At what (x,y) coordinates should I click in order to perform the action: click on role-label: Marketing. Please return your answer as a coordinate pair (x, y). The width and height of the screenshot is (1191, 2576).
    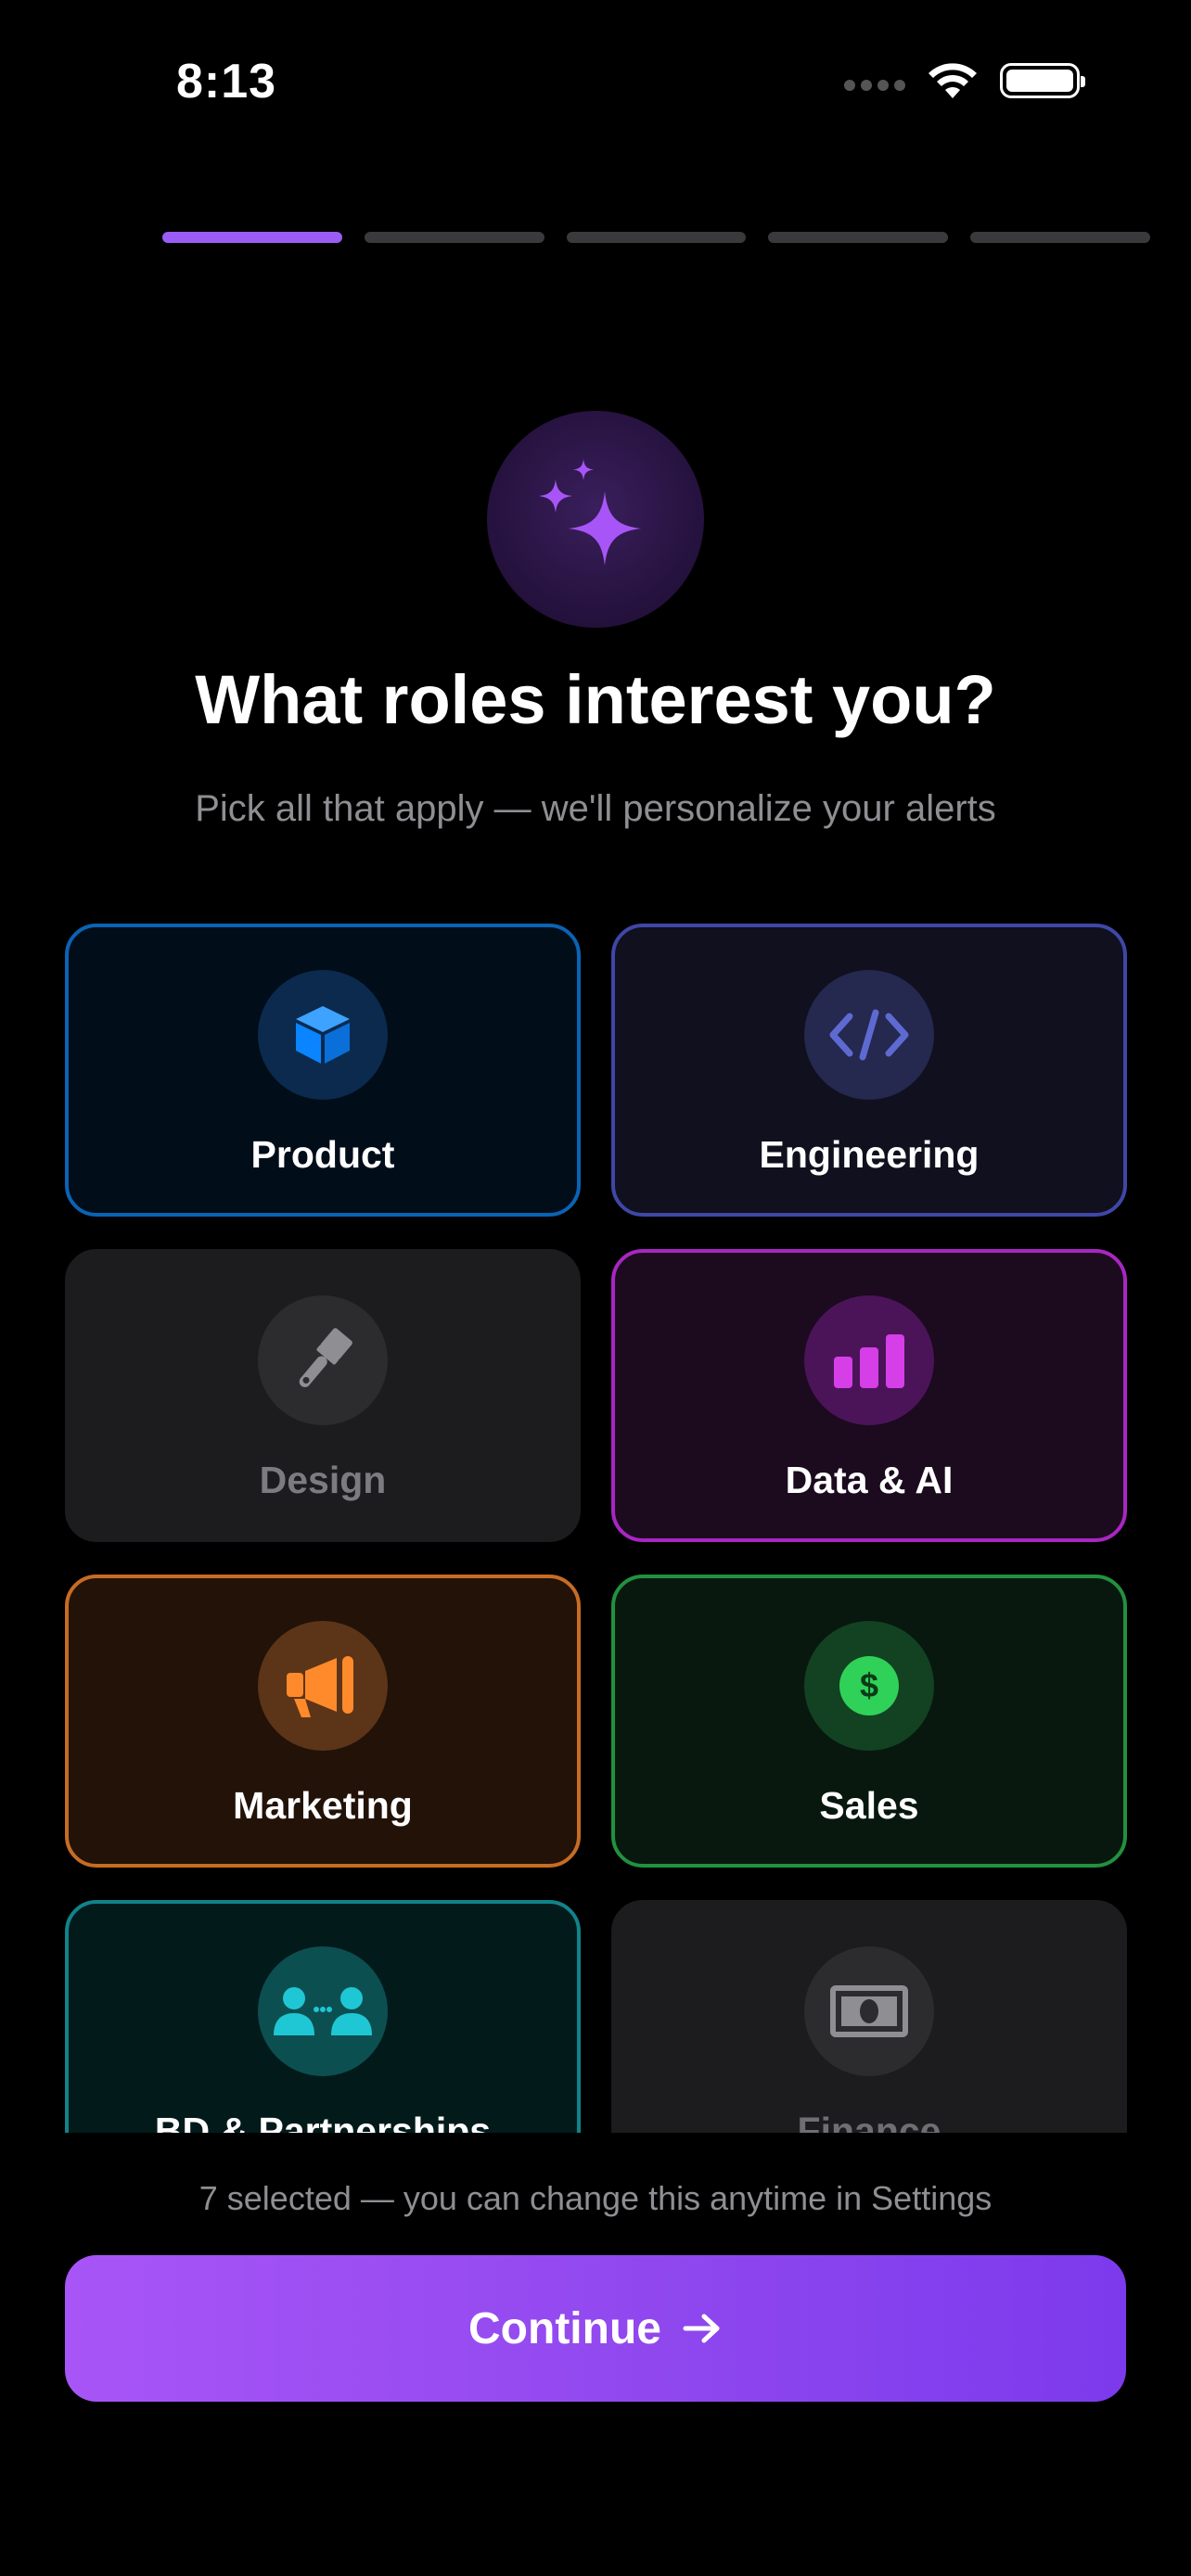
    Looking at the image, I should click on (323, 1806).